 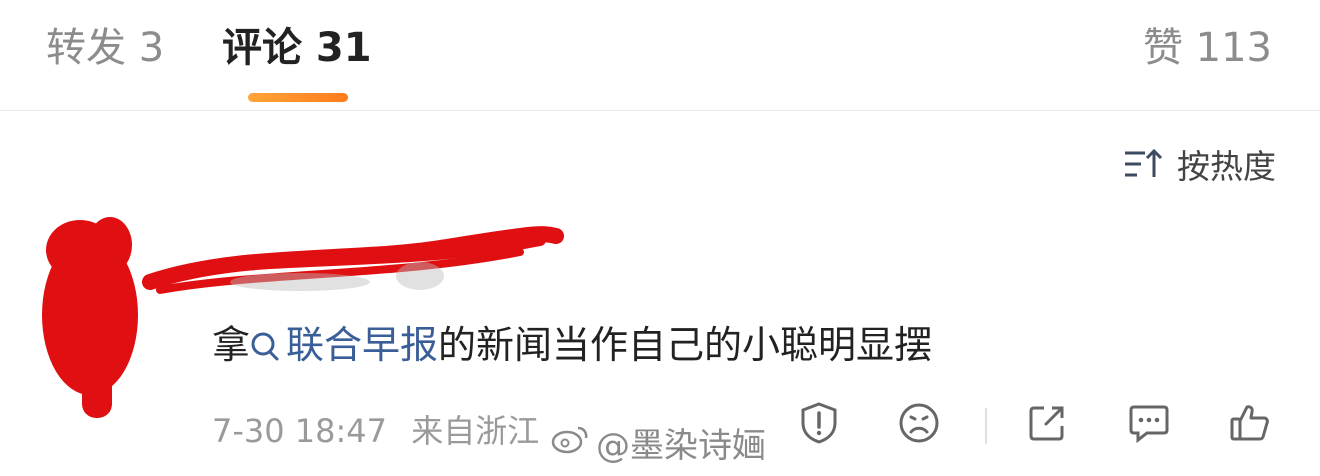 I want to click on report-button, so click(x=819, y=425).